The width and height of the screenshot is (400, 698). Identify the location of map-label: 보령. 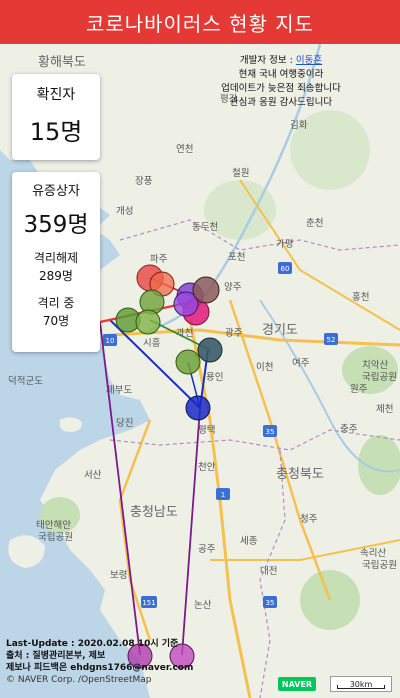
(118, 575).